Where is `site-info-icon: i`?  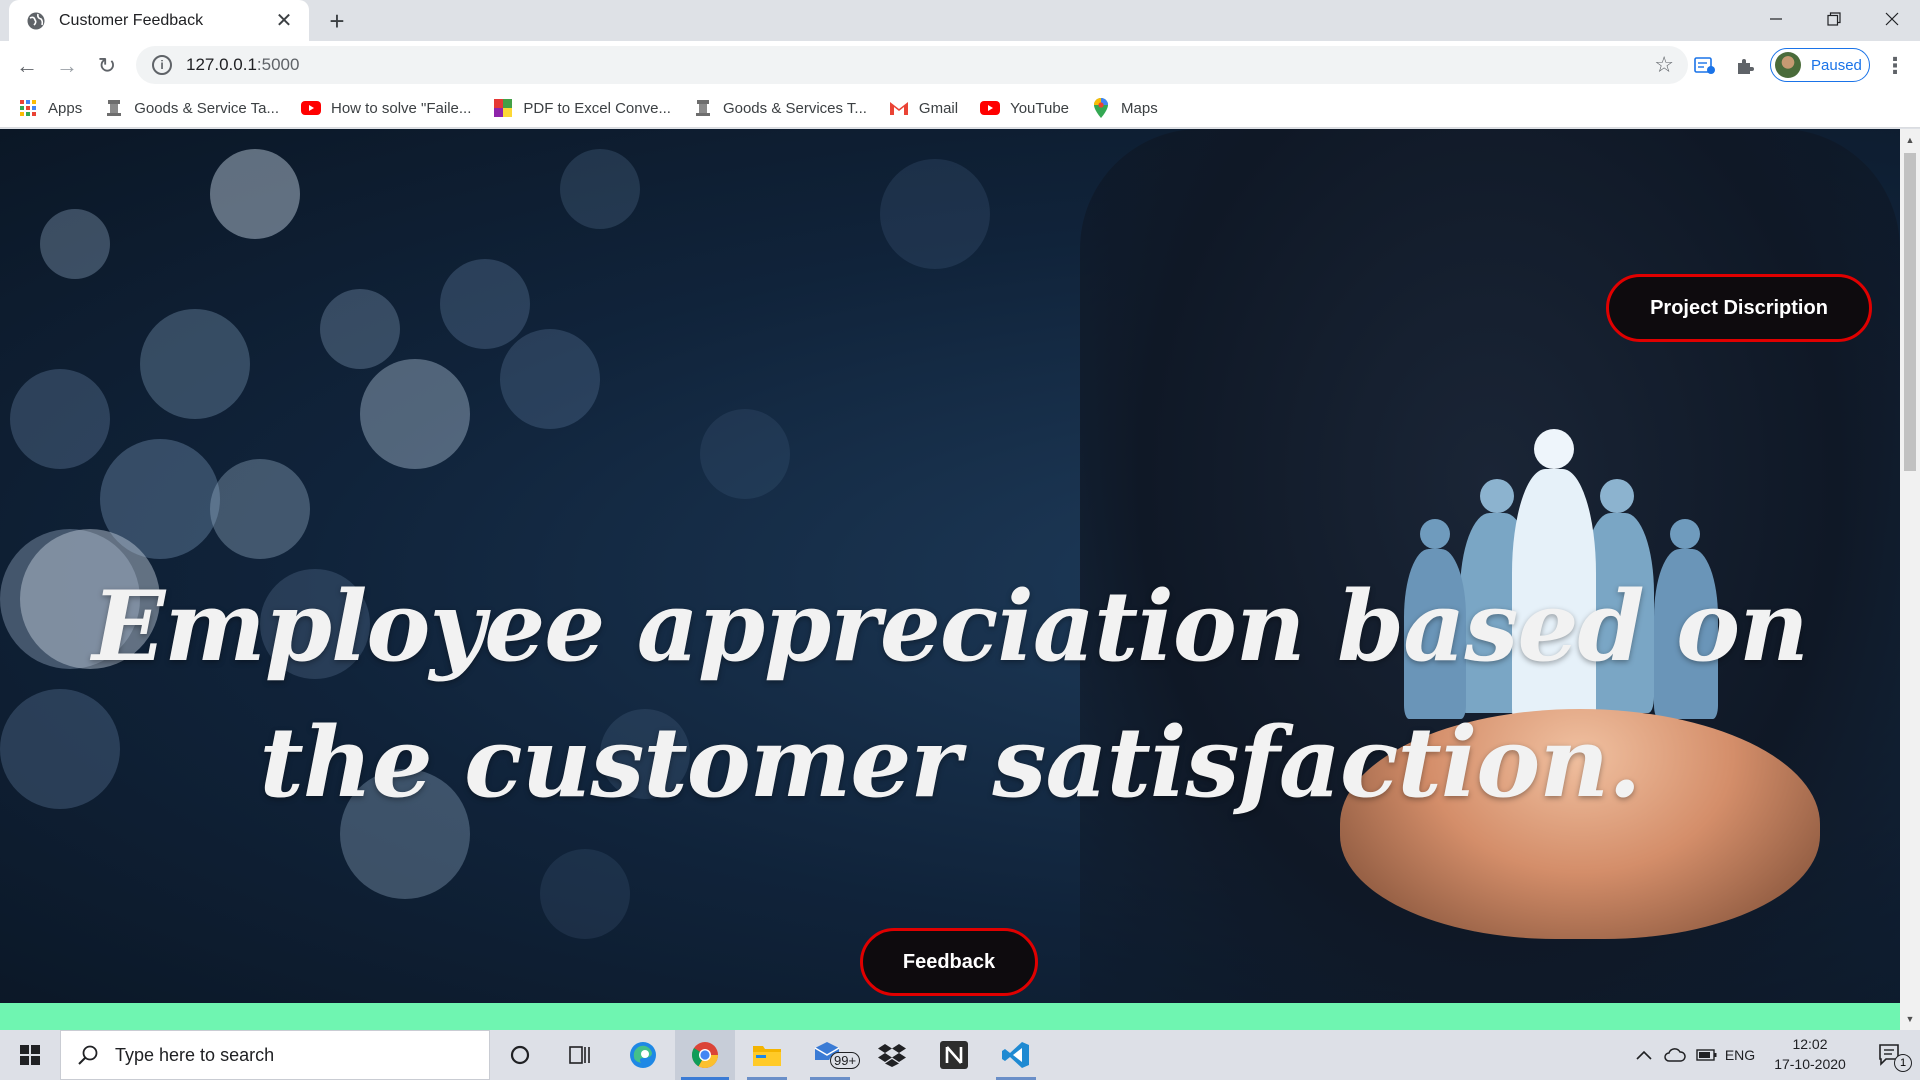
site-info-icon: i is located at coordinates (162, 65).